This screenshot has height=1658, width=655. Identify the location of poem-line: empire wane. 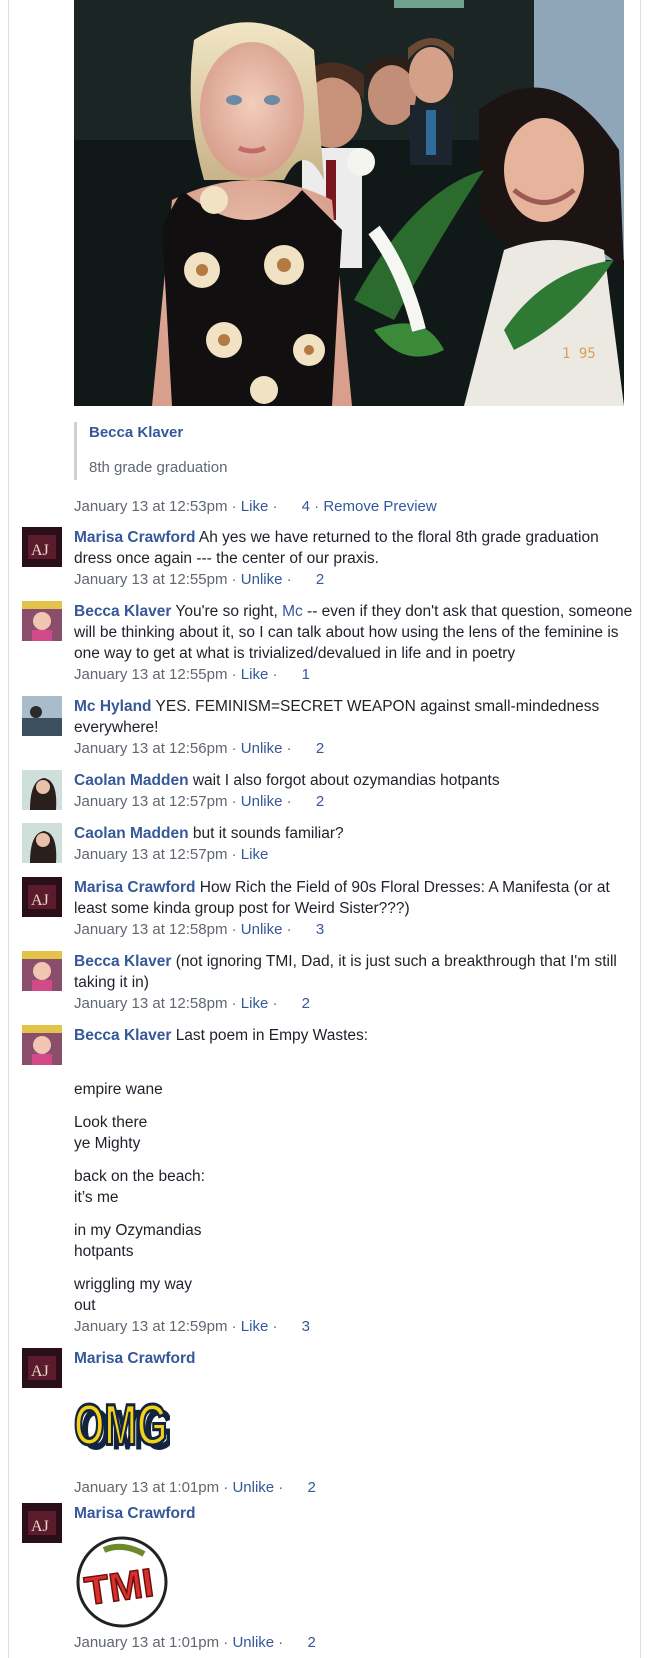
(118, 1089).